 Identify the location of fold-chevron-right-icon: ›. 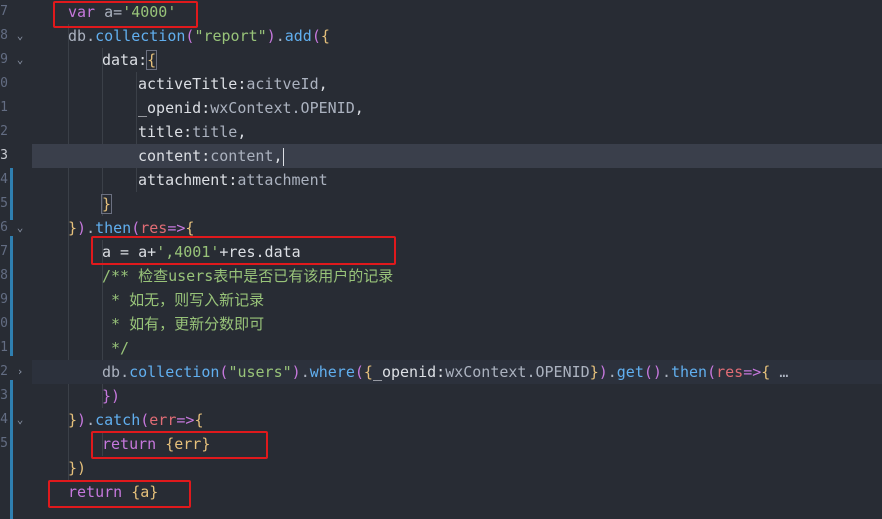
(20, 372).